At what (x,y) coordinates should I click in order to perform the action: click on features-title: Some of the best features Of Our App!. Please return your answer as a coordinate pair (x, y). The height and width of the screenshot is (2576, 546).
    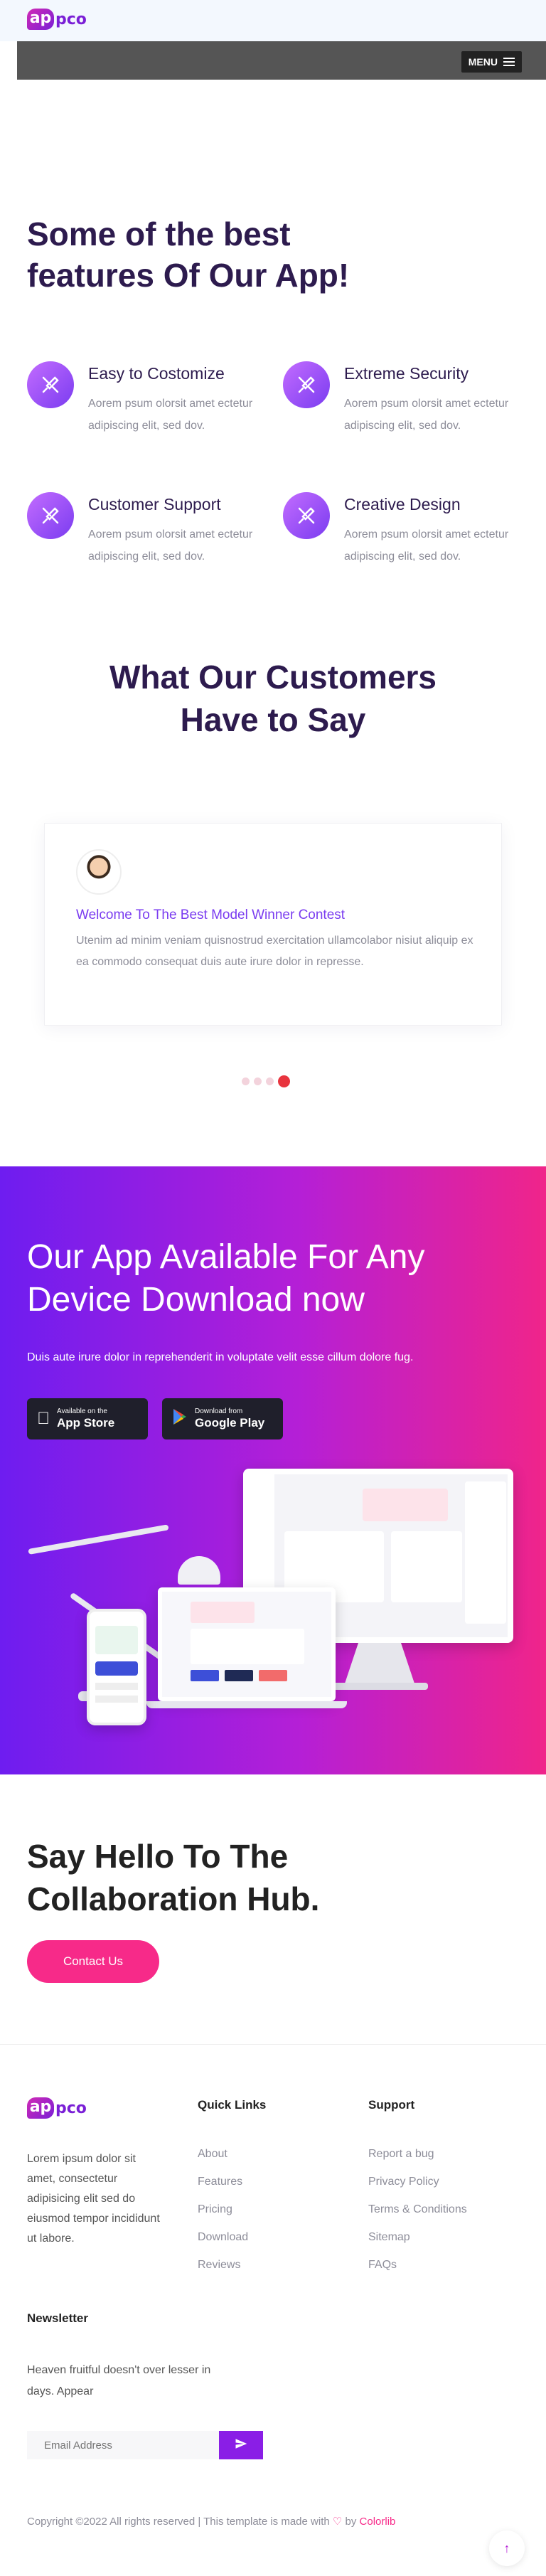
    Looking at the image, I should click on (241, 254).